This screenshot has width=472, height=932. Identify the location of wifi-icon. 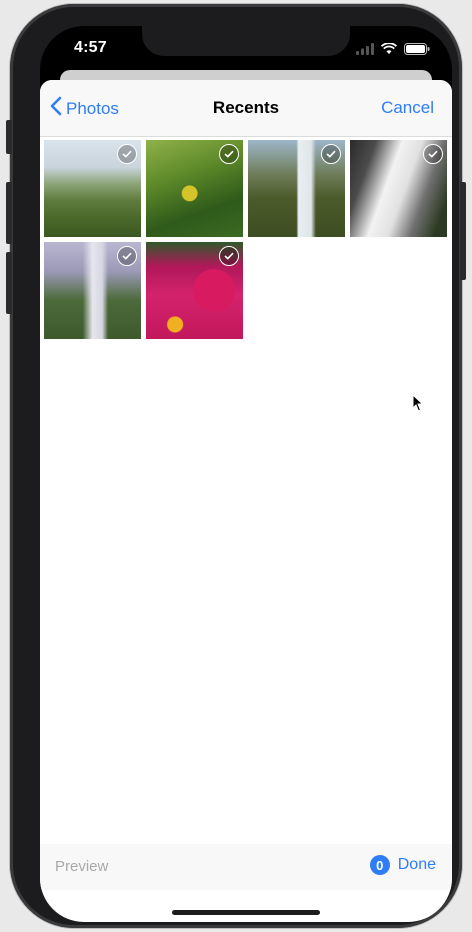
(389, 51).